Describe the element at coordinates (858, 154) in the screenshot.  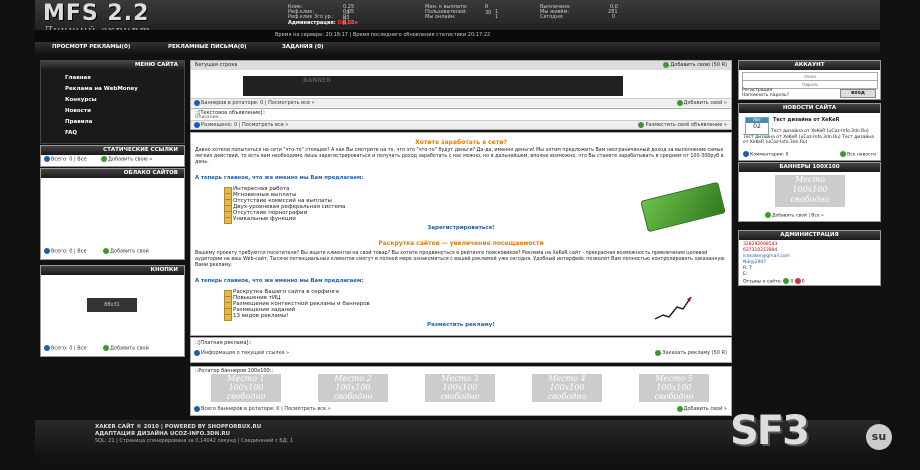
I see `news-all-link: Все новости` at that location.